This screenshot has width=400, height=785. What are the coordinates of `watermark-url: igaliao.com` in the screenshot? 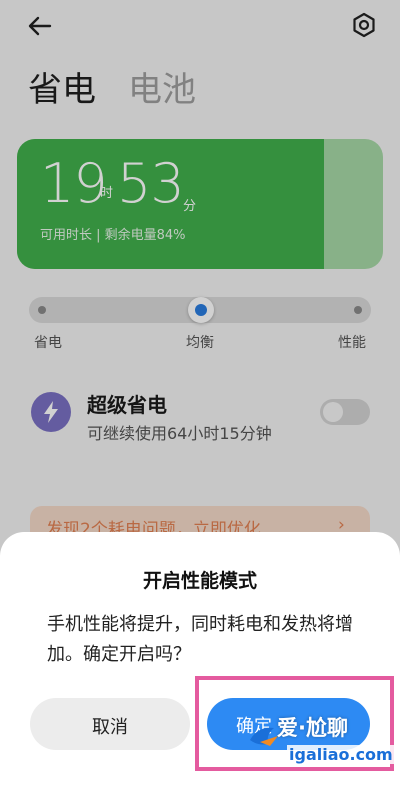 It's located at (341, 754).